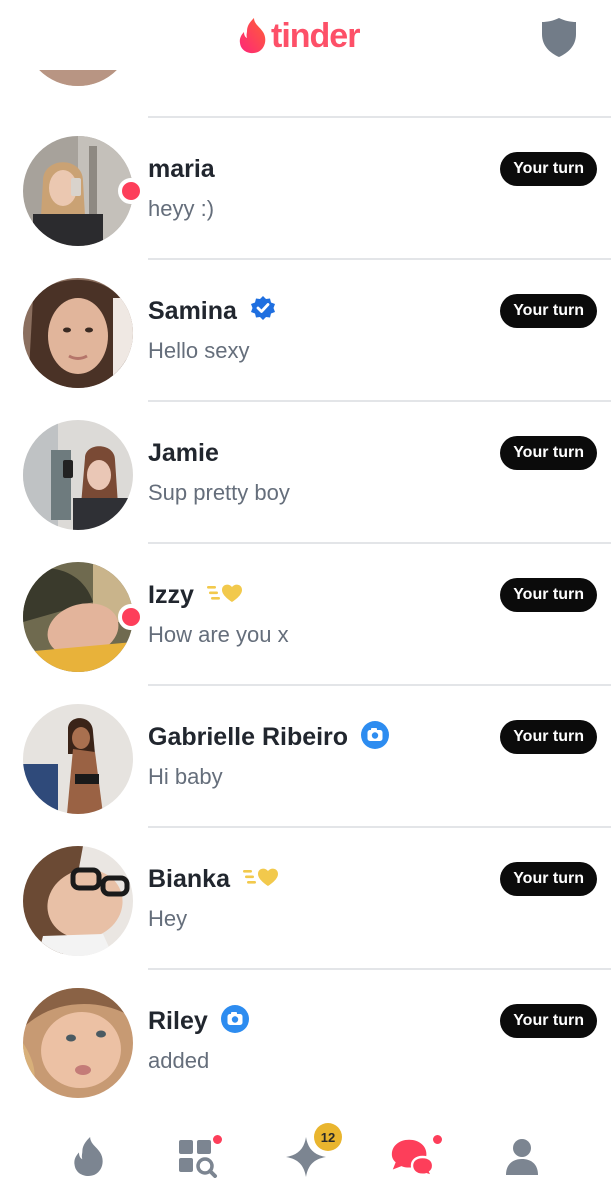 The image size is (611, 1200). I want to click on explore-notification-dot, so click(217, 1139).